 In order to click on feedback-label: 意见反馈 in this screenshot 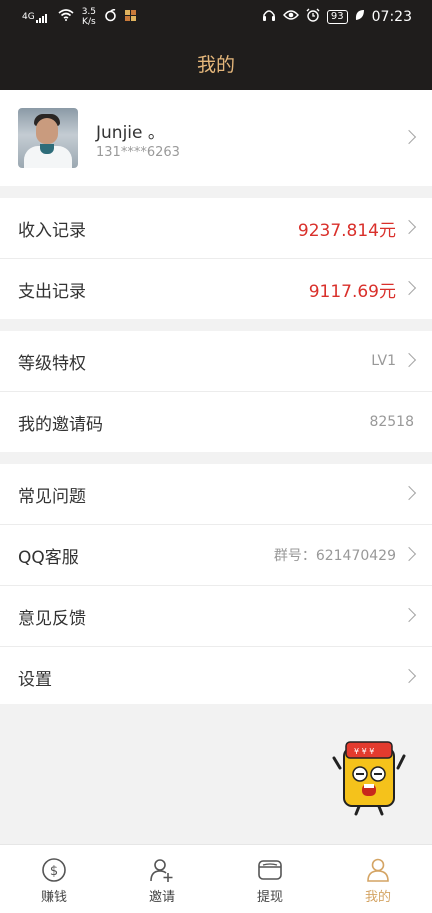, I will do `click(52, 618)`.